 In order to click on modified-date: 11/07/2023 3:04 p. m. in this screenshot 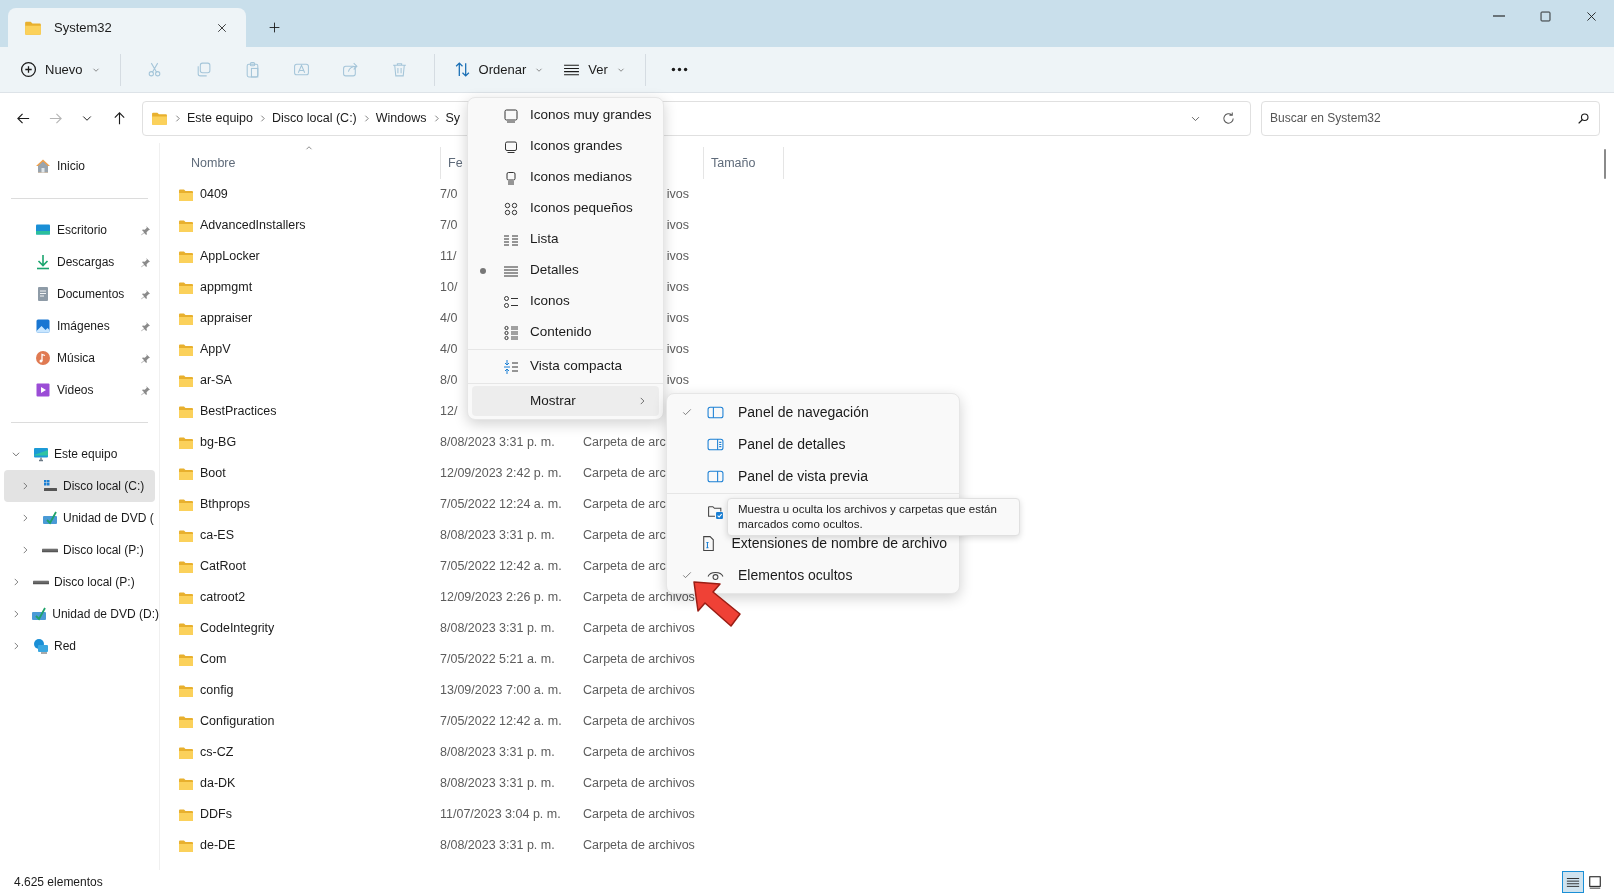, I will do `click(500, 814)`.